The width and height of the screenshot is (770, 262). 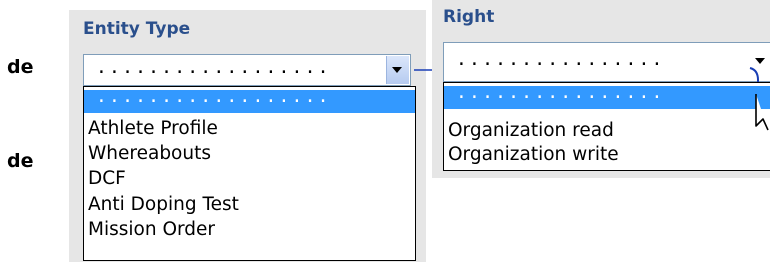 What do you see at coordinates (607, 130) in the screenshot?
I see `right-option-organization-read: Organization read` at bounding box center [607, 130].